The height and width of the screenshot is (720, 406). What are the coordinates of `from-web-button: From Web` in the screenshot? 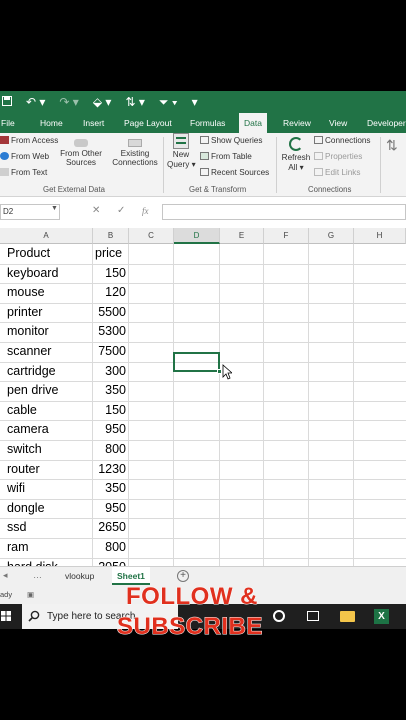 It's located at (24, 156).